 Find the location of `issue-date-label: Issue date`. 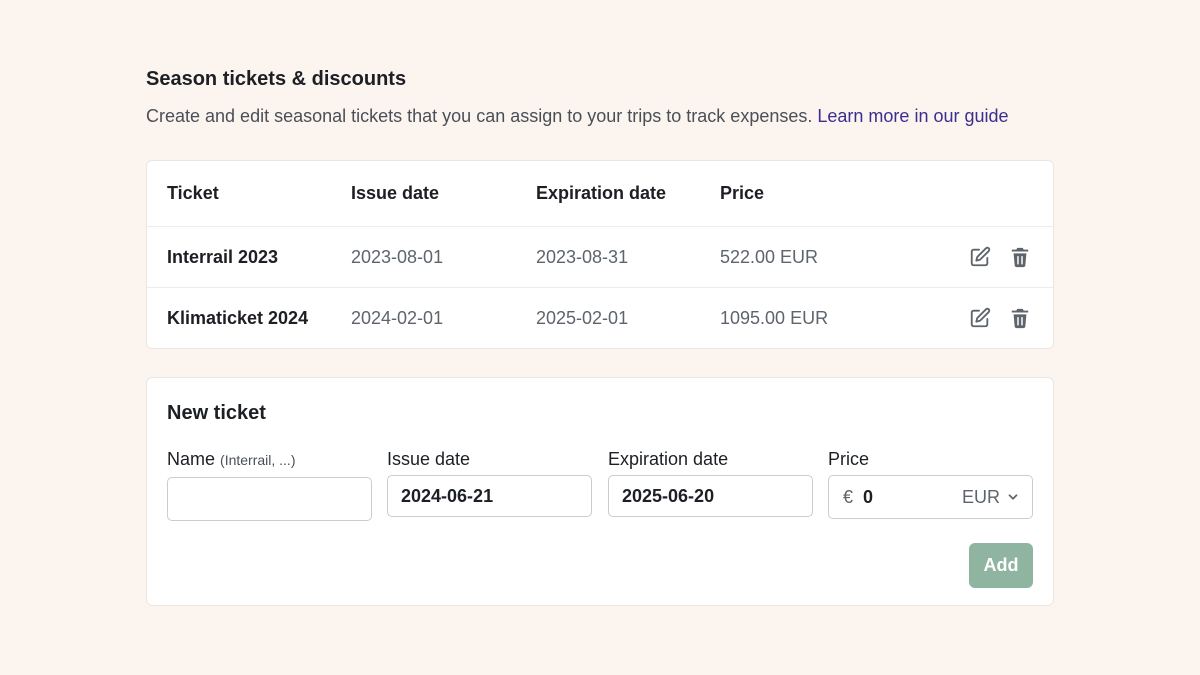

issue-date-label: Issue date is located at coordinates (429, 459).